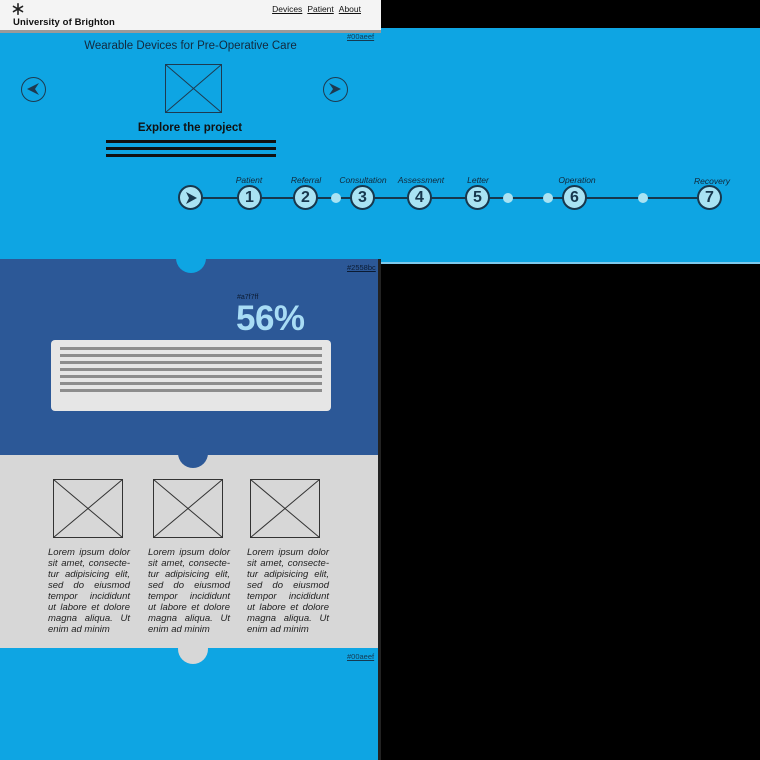 Image resolution: width=760 pixels, height=760 pixels. I want to click on nav-link-about: About, so click(350, 9).